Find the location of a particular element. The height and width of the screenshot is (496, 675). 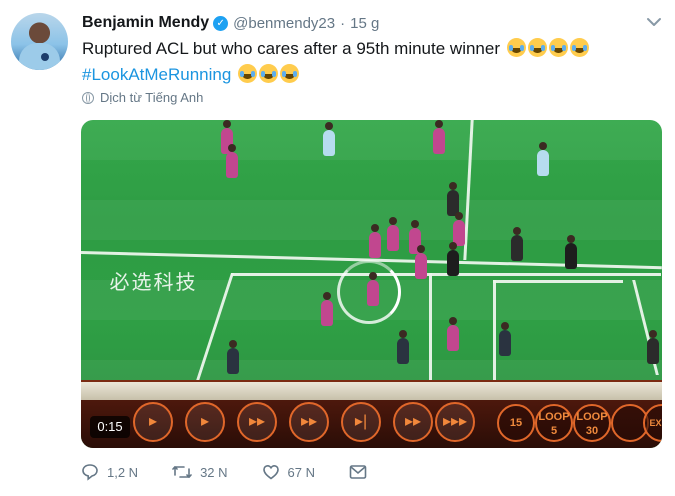

penalty-box-line is located at coordinates (446, 274).